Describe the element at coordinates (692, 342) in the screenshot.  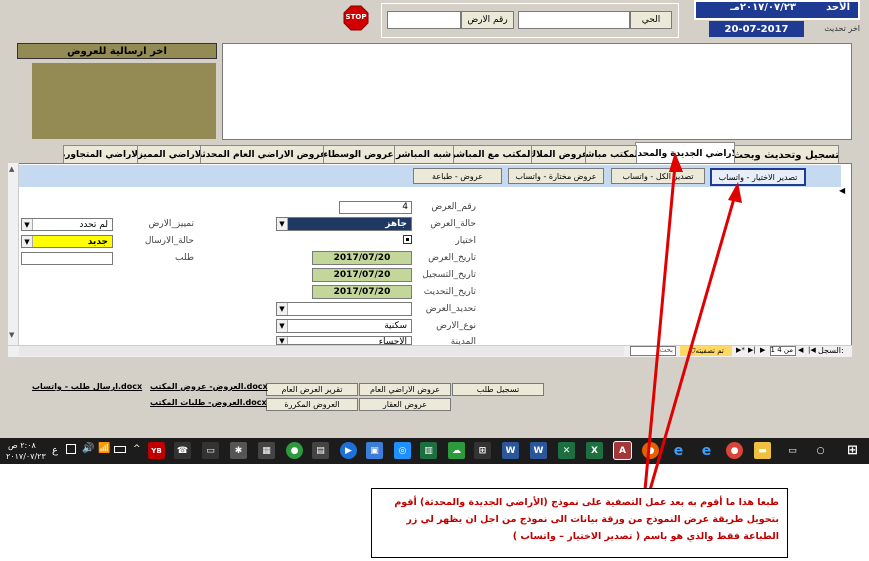
I see `arrow-to-export-button` at that location.